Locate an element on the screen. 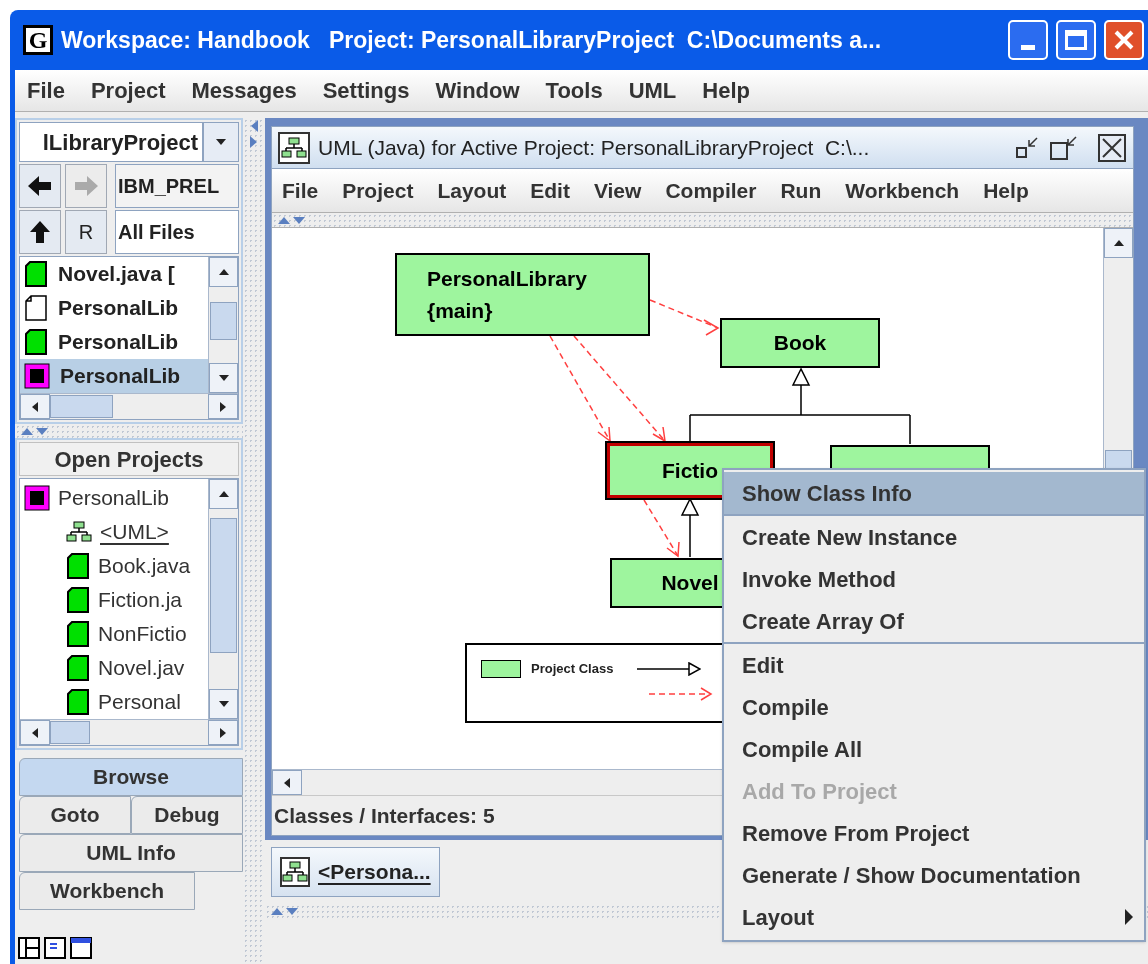 This screenshot has width=1148, height=964. class-name: Fictio is located at coordinates (690, 470).